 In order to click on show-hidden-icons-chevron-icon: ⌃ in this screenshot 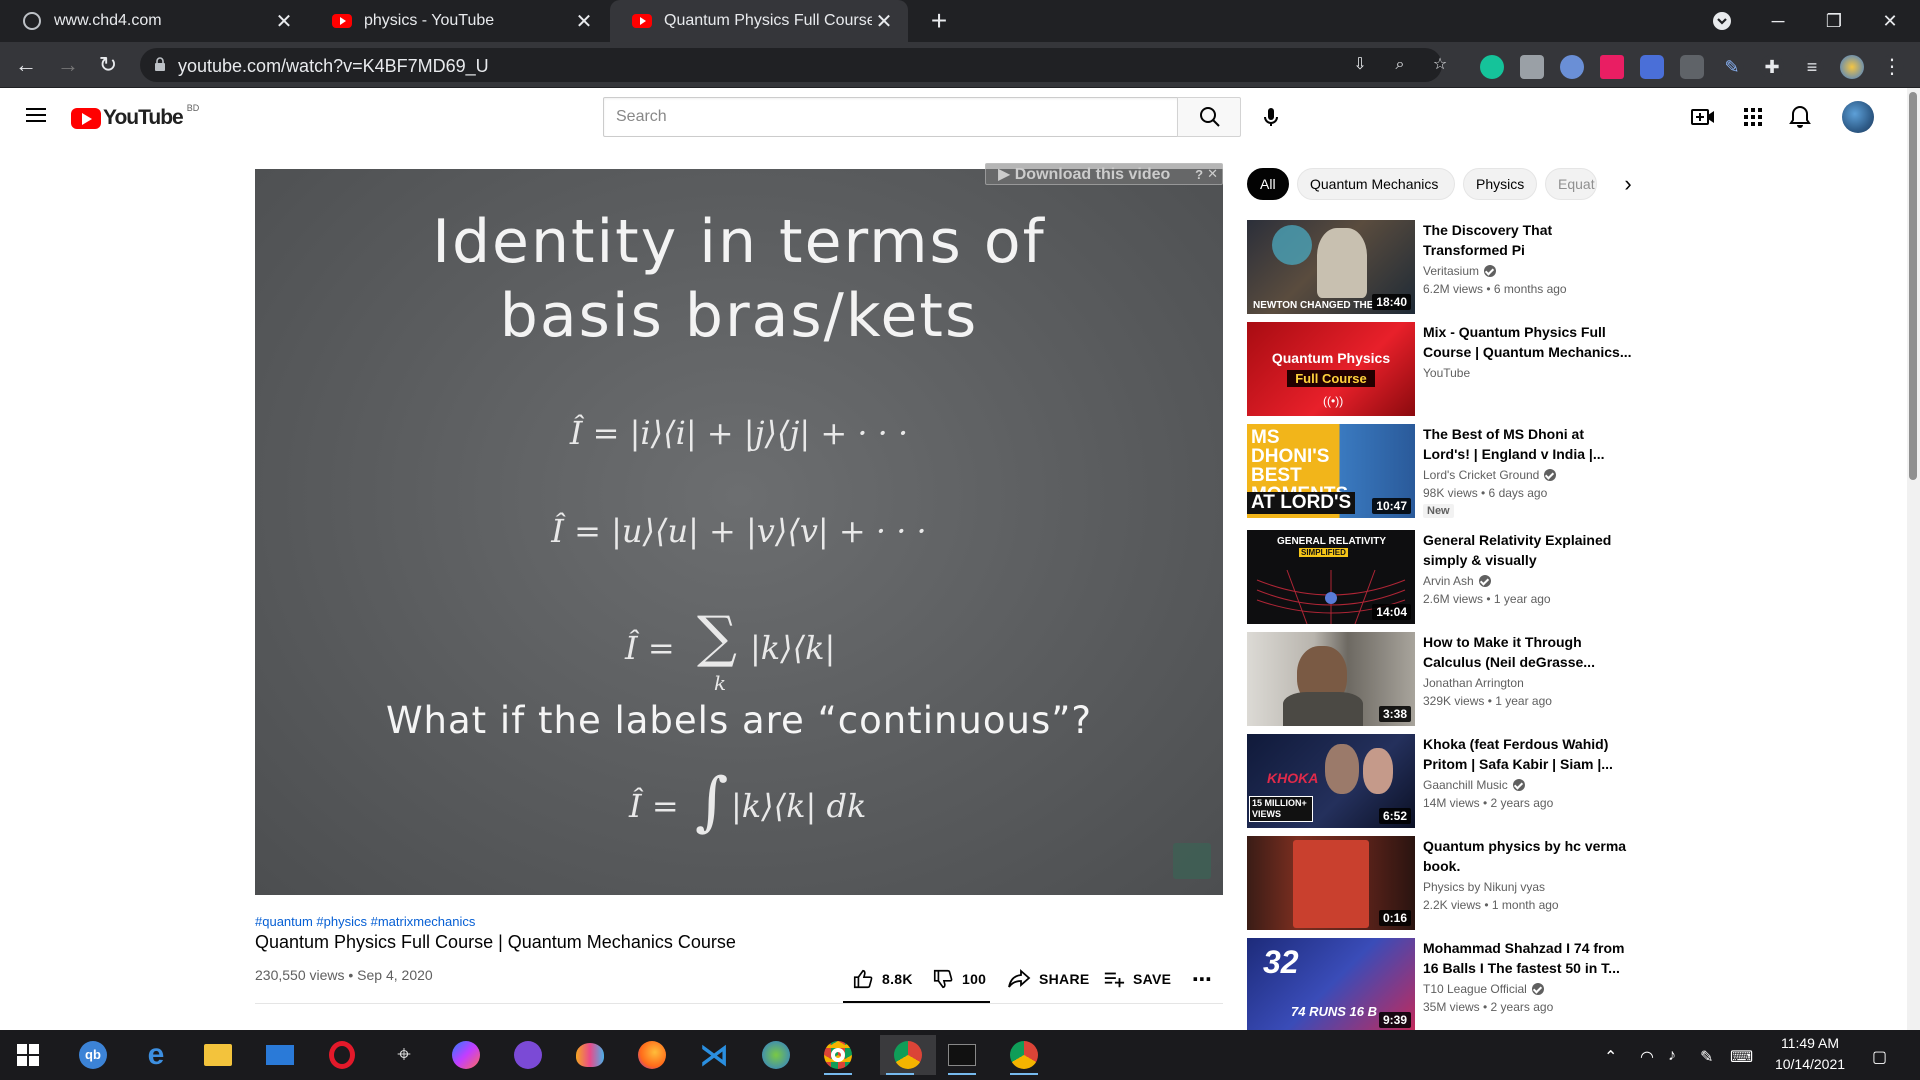, I will do `click(1610, 1057)`.